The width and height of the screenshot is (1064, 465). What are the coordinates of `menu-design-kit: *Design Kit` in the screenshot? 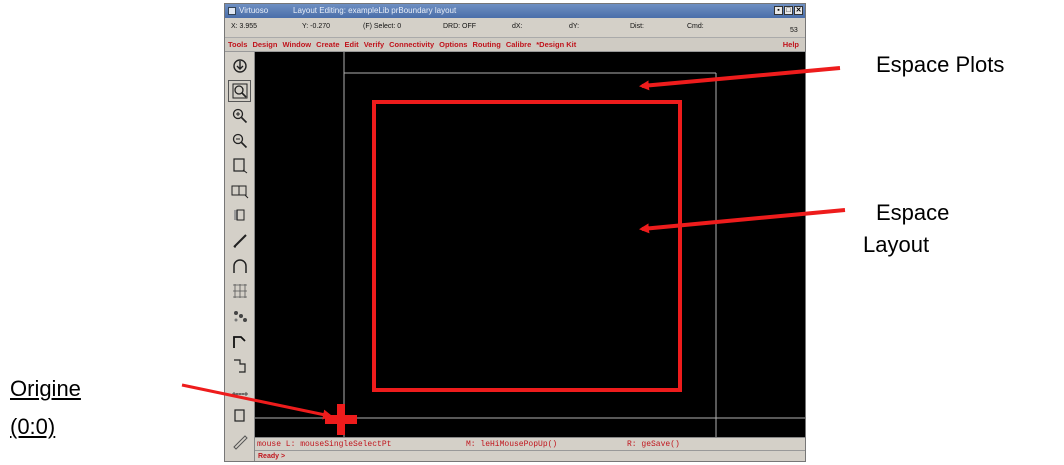 It's located at (556, 45).